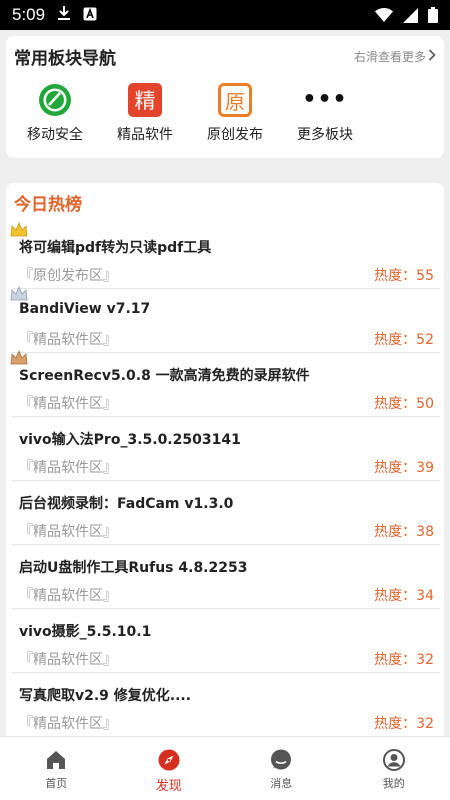 This screenshot has width=450, height=800. I want to click on nav-item-premium-software: 精 精品软件, so click(145, 113).